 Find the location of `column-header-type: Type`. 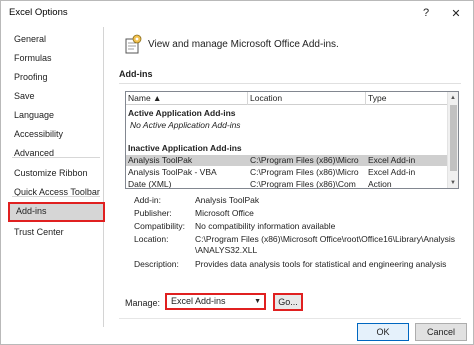

column-header-type: Type is located at coordinates (407, 98).